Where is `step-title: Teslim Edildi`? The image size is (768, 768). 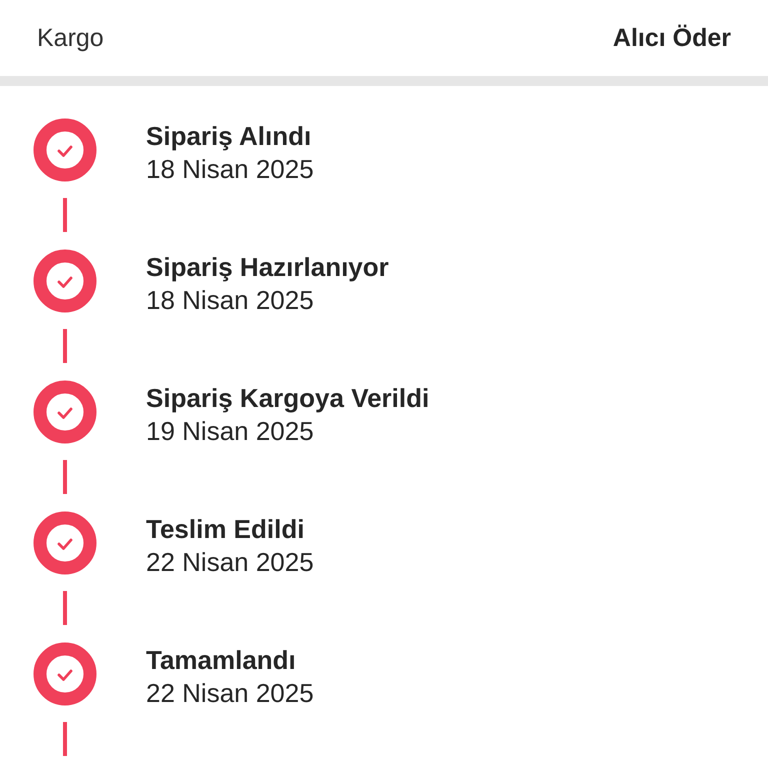
step-title: Teslim Edildi is located at coordinates (226, 529).